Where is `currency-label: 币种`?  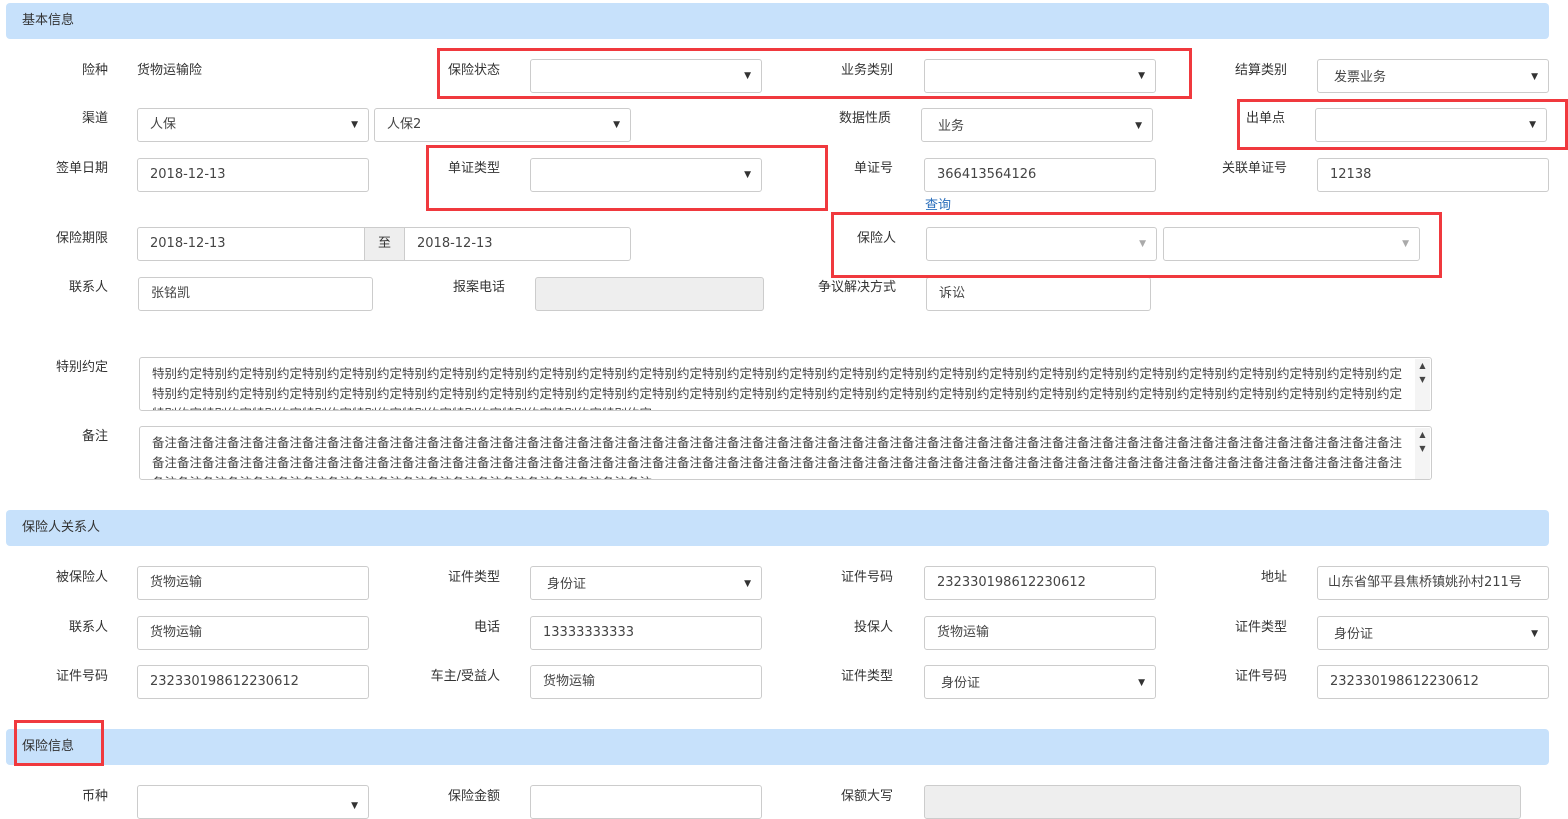
currency-label: 币种 is located at coordinates (94, 796).